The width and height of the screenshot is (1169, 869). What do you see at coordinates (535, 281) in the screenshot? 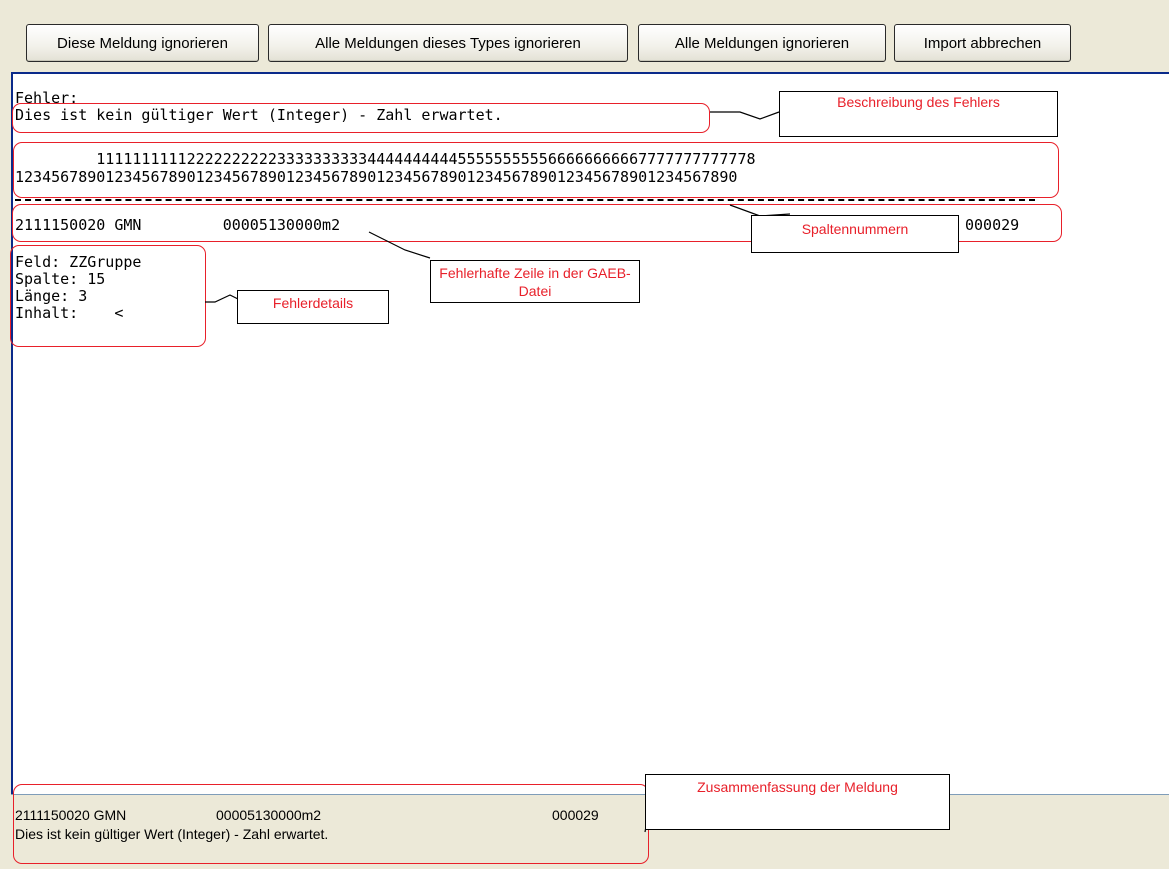
I see `callout-faulty-line: Fehlerhafte Zeile in der GAEB-Datei` at bounding box center [535, 281].